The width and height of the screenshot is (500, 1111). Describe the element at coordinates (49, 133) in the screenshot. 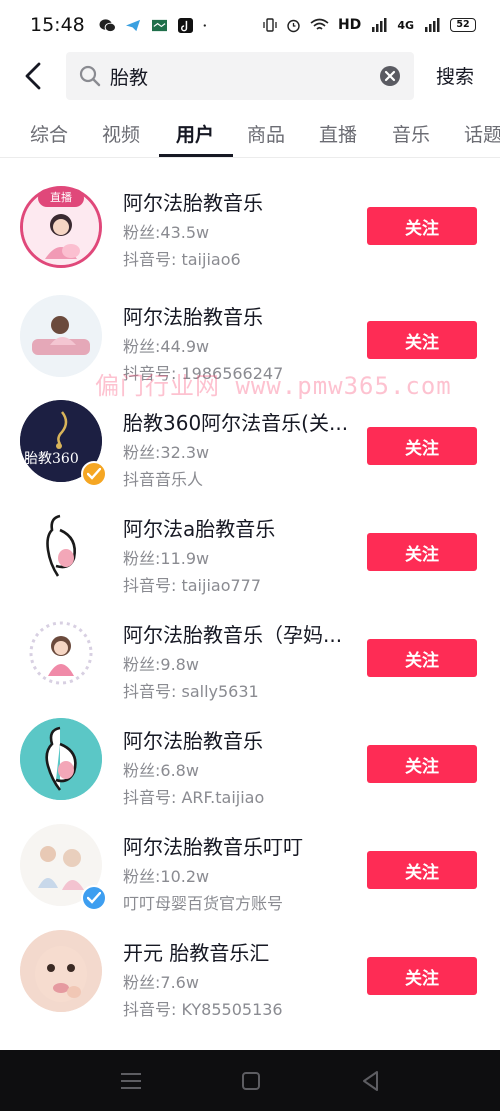

I see `tab-comprehensive: 综合` at that location.